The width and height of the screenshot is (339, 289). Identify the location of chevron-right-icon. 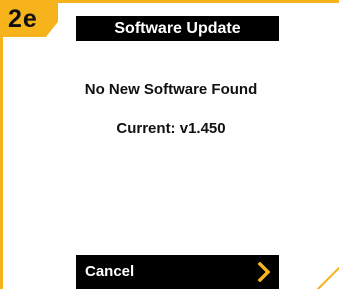
(264, 272).